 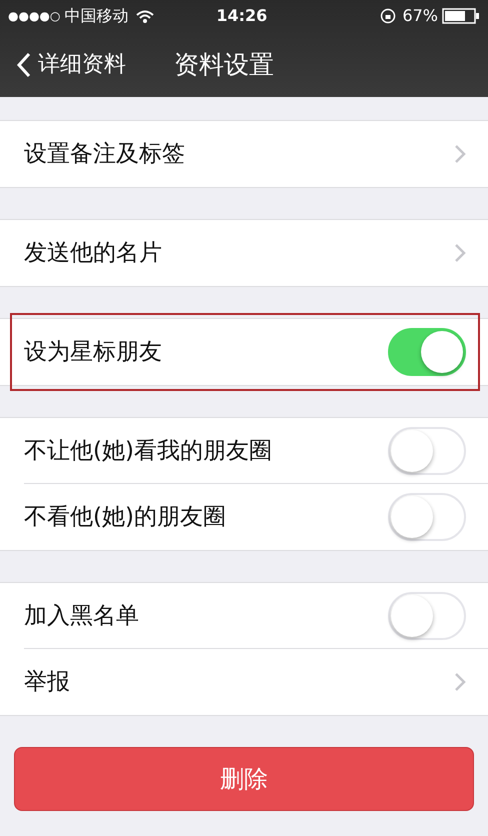 What do you see at coordinates (242, 16) in the screenshot?
I see `status-time: 14:26` at bounding box center [242, 16].